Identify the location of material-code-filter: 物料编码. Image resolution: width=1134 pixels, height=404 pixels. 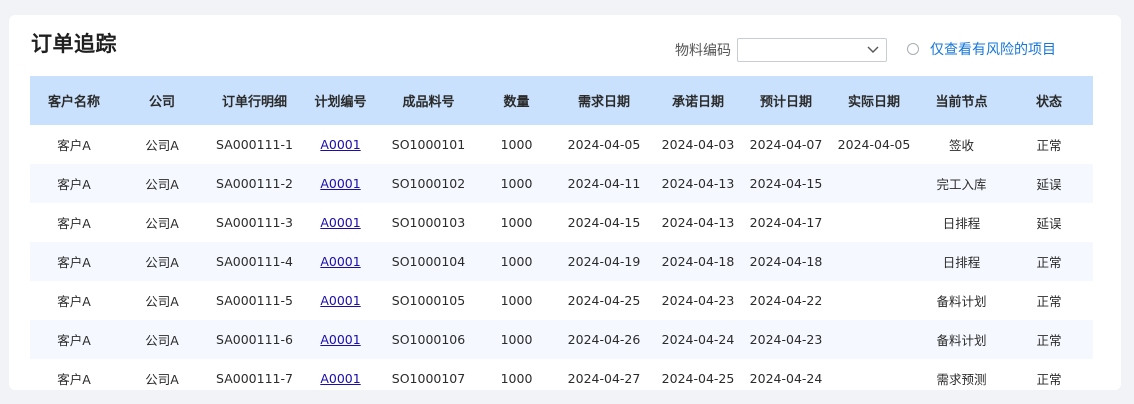
(781, 50).